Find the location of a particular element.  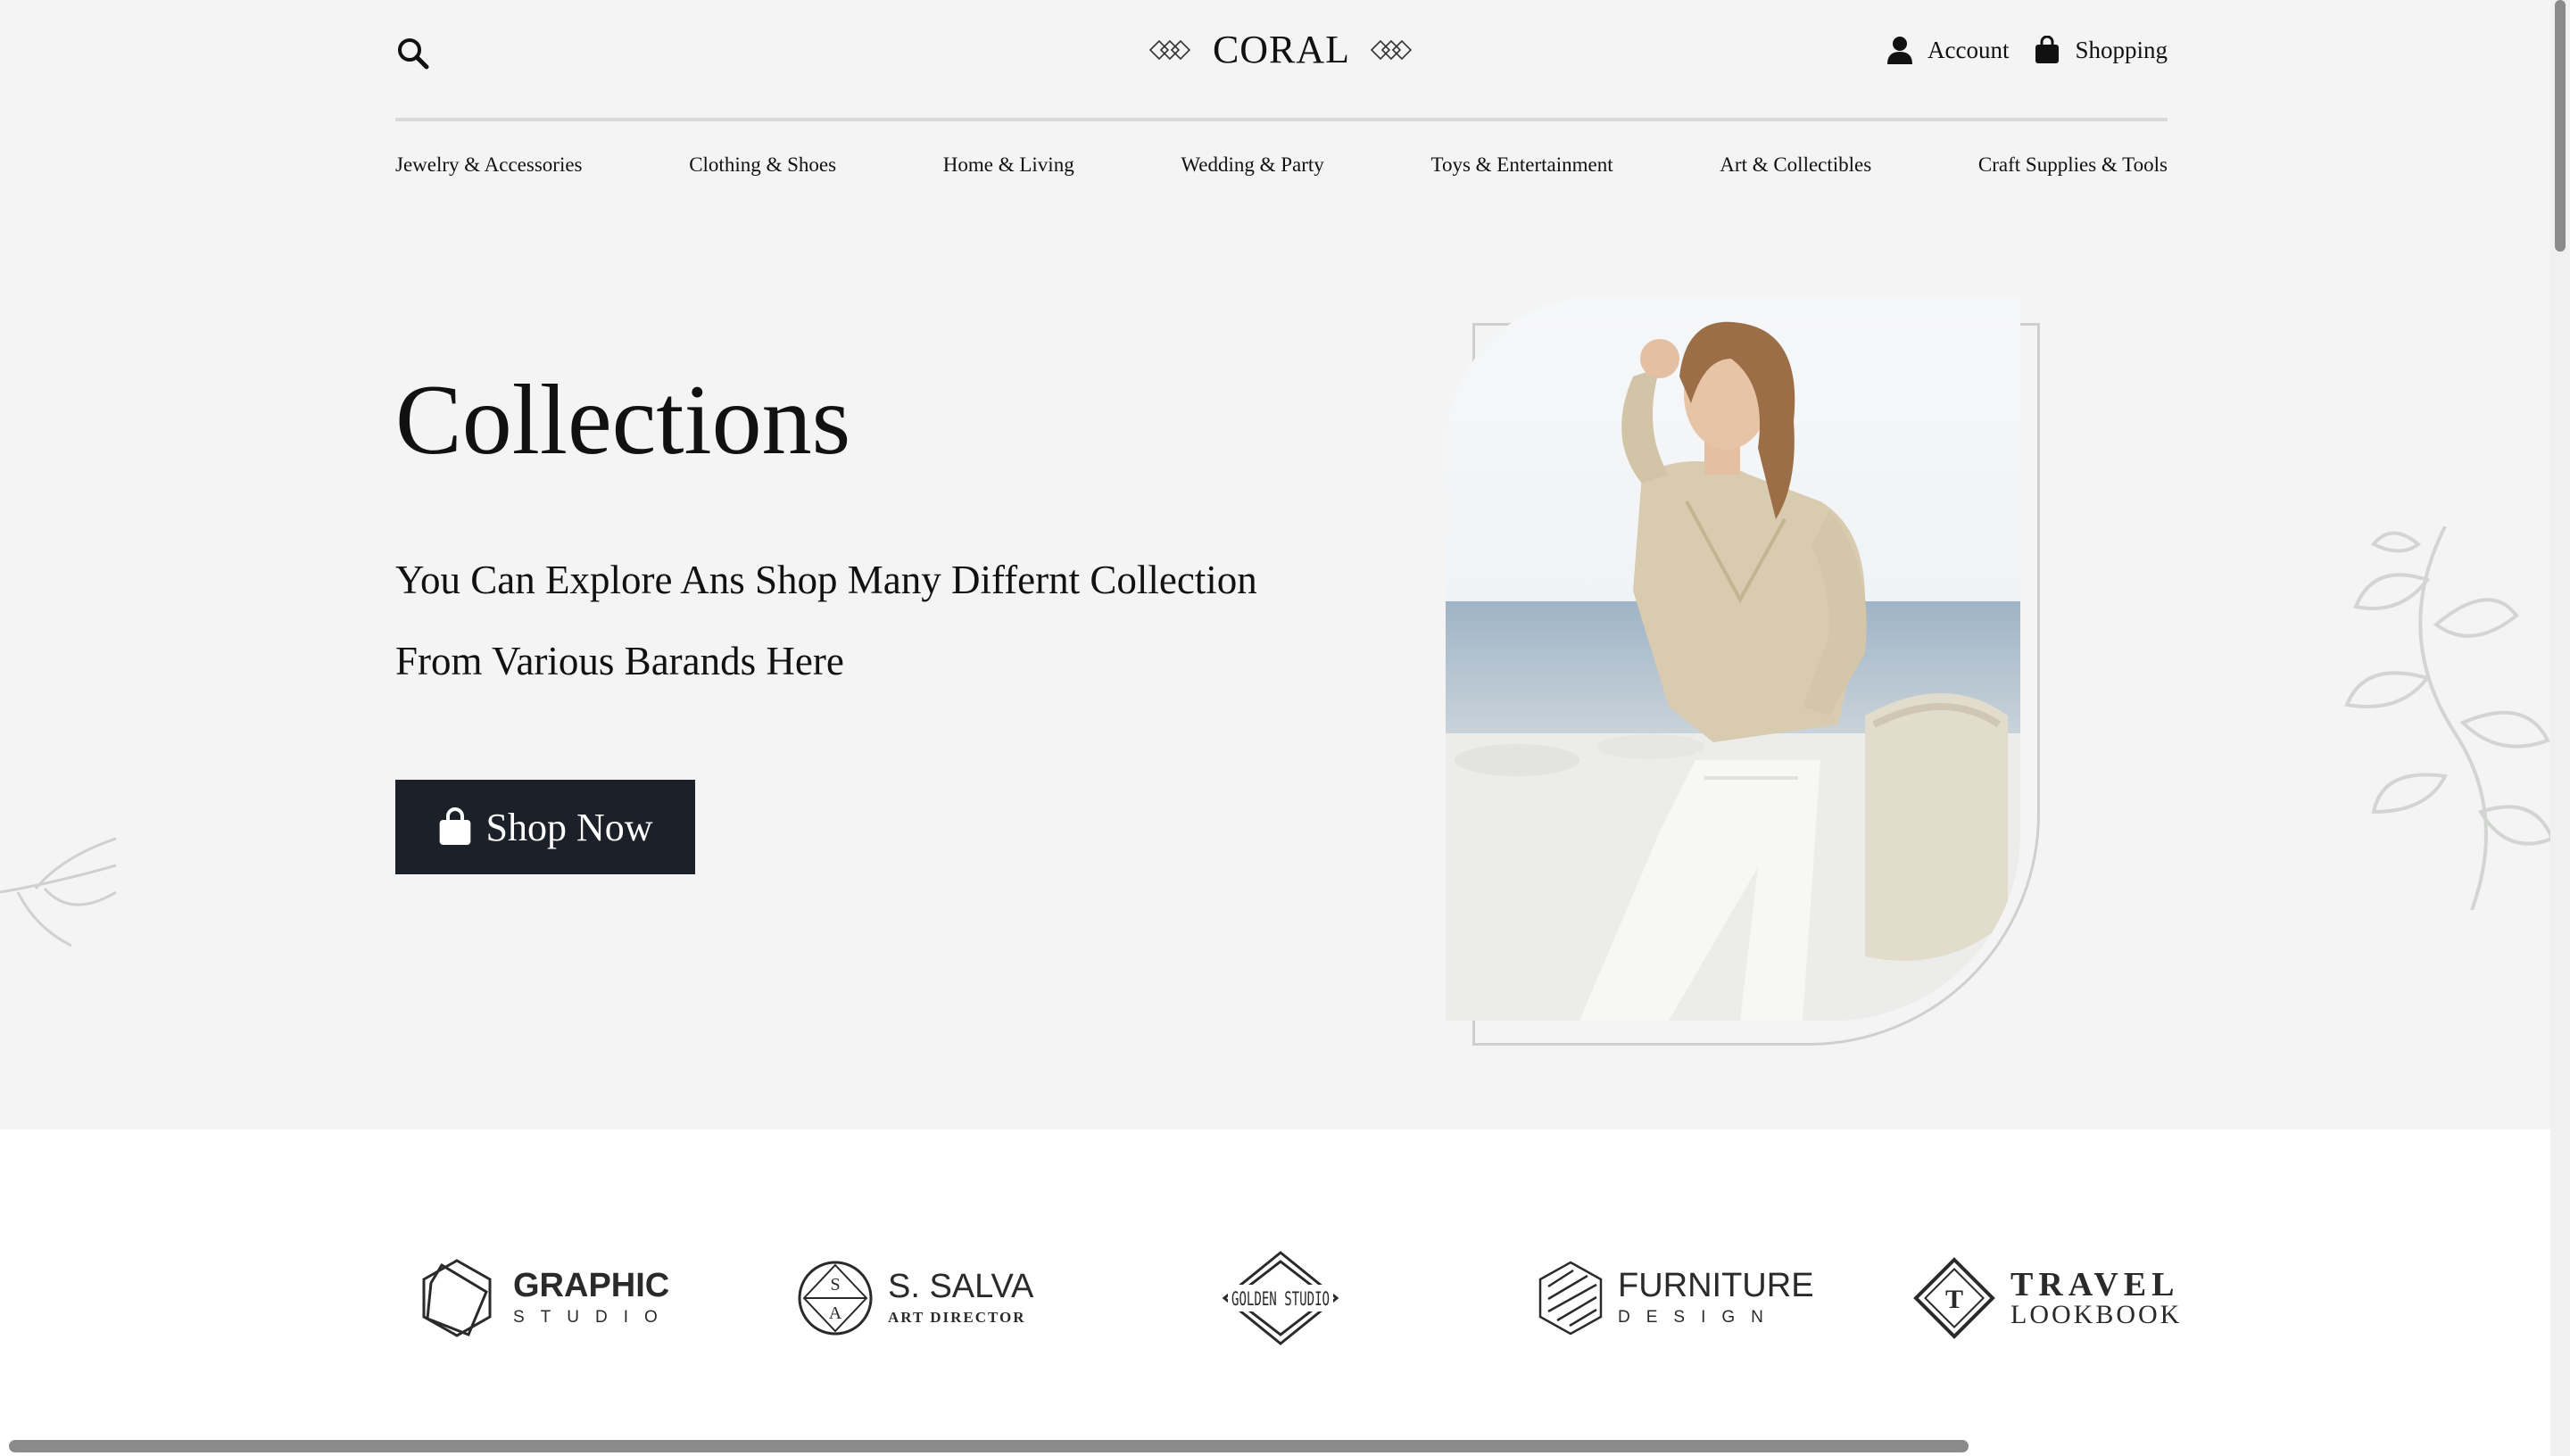

brand-tagline: LOOKBOOK is located at coordinates (2096, 1314).